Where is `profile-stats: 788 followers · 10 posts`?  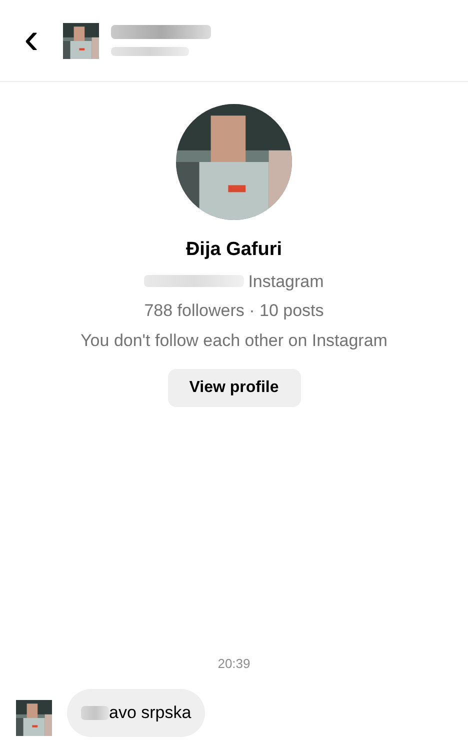 profile-stats: 788 followers · 10 posts is located at coordinates (234, 311).